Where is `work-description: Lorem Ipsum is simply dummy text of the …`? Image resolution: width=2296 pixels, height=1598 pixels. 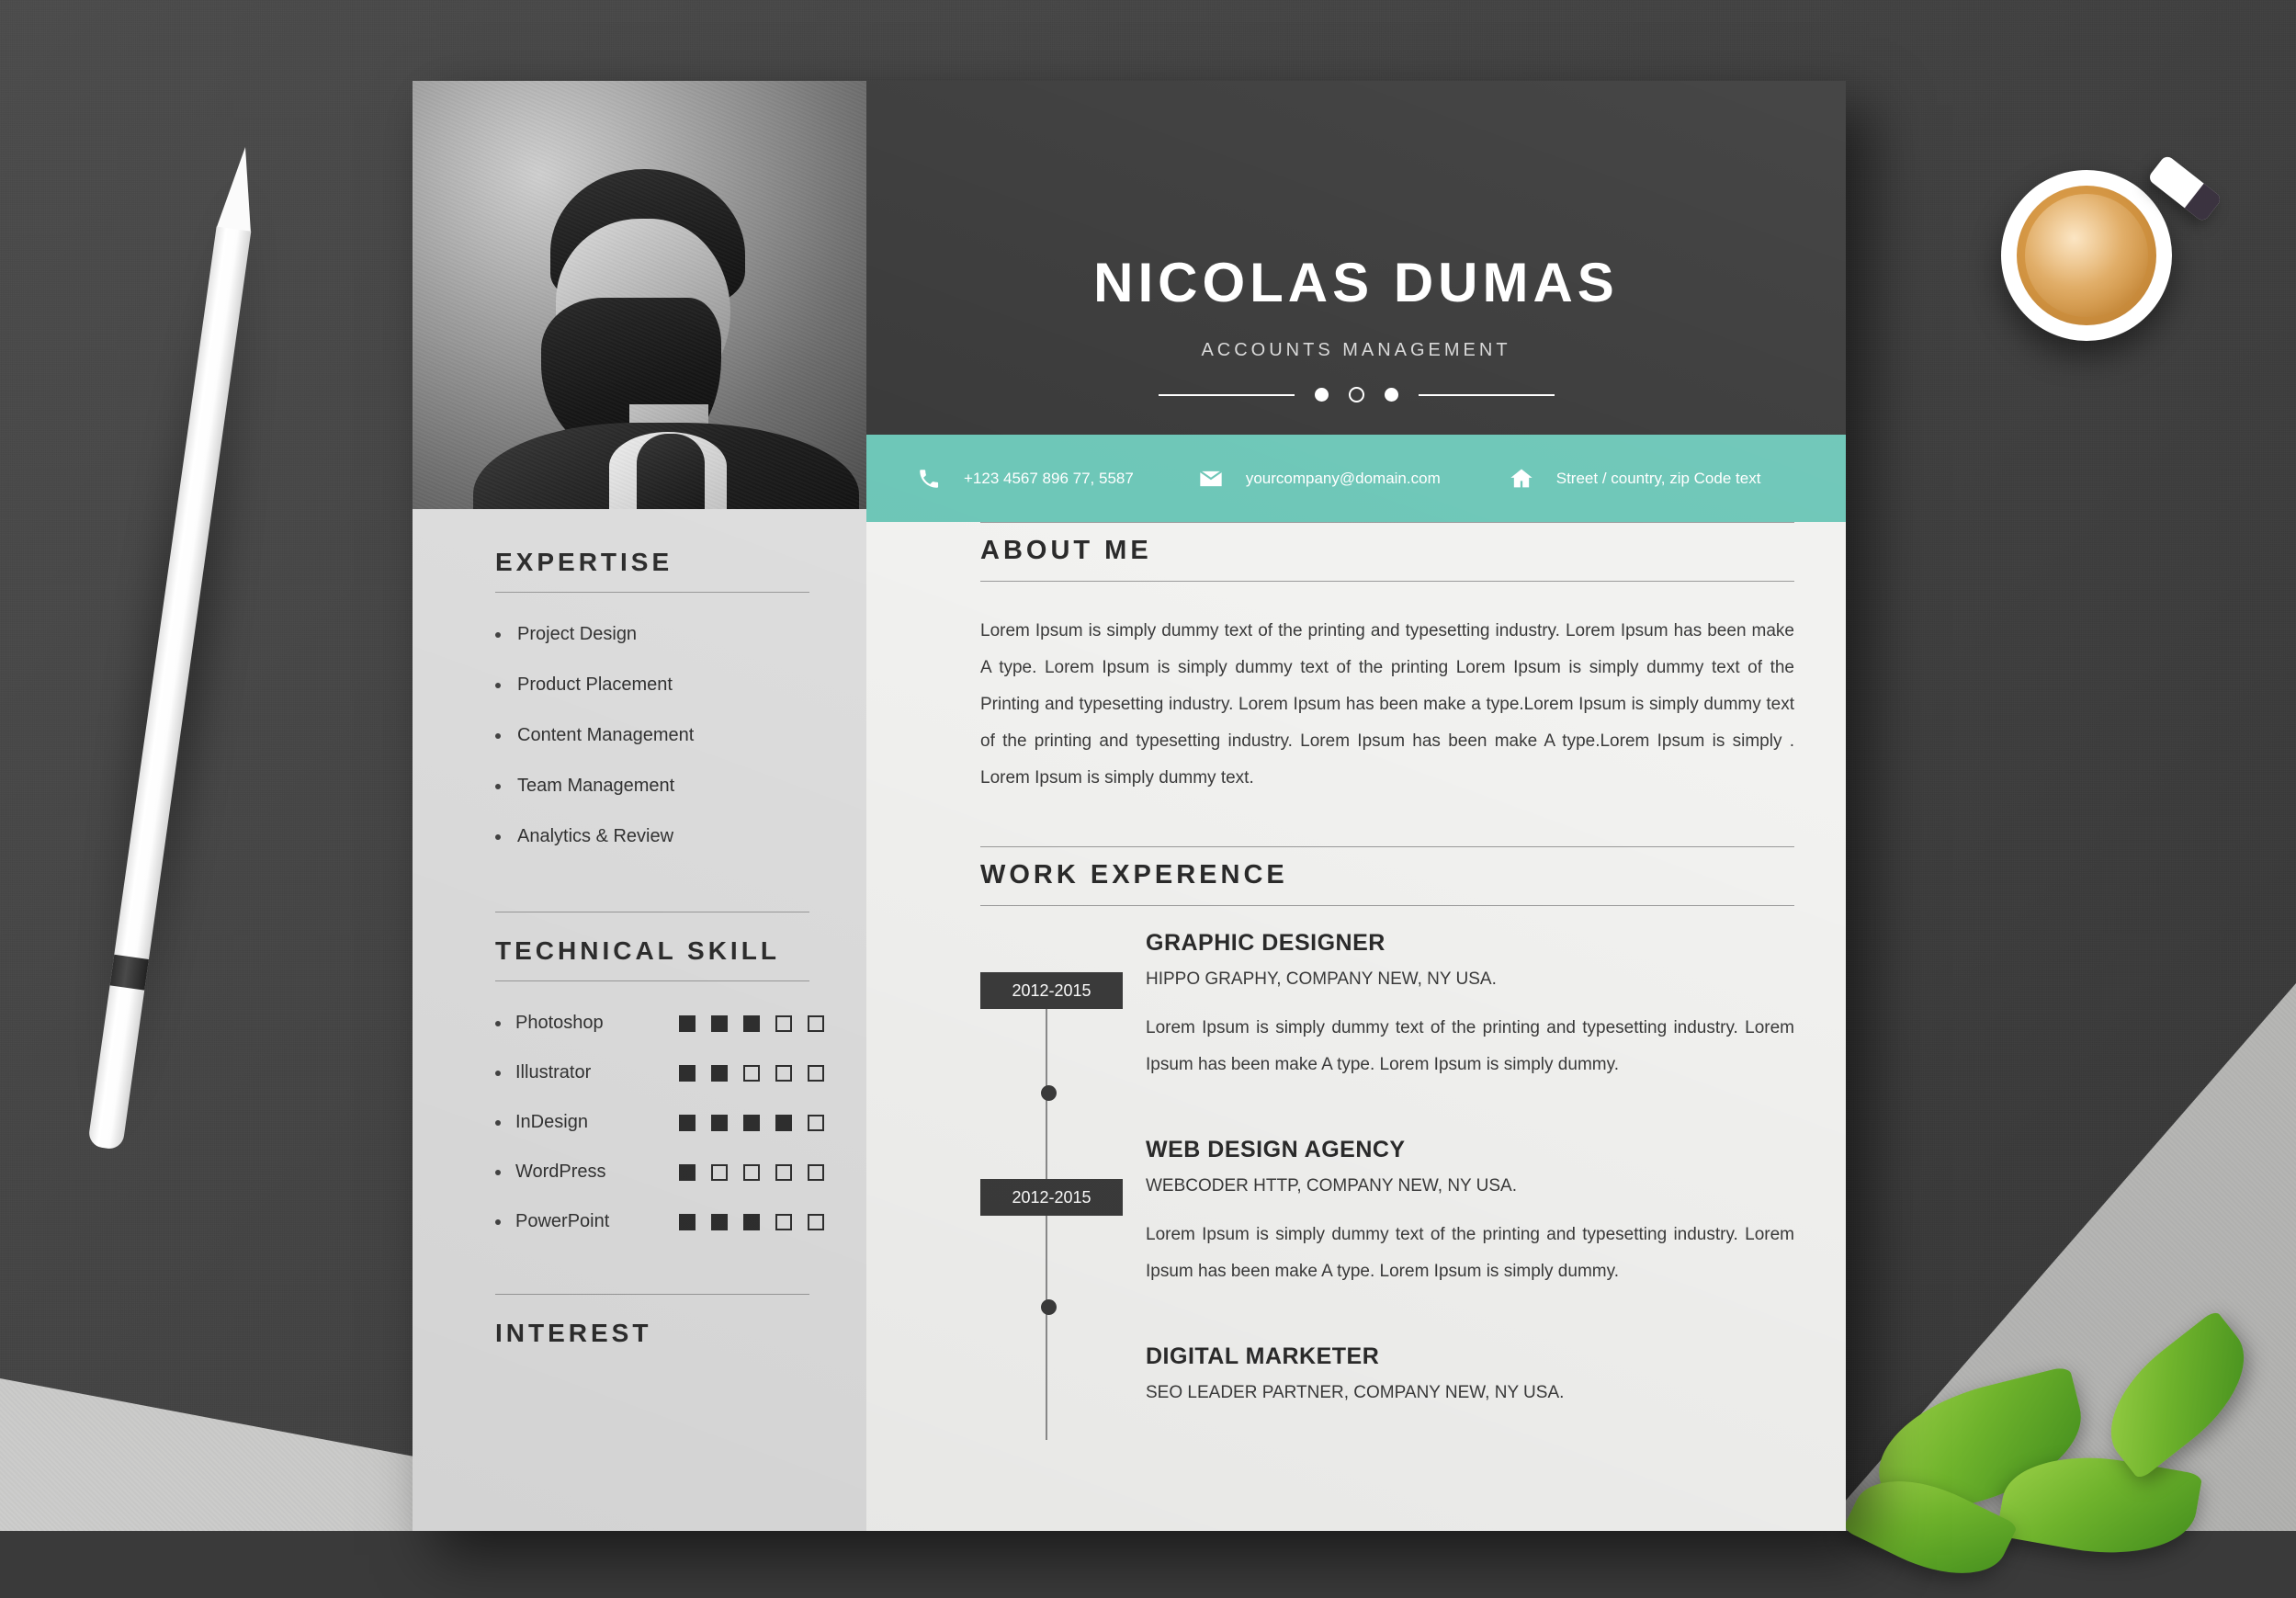 work-description: Lorem Ipsum is simply dummy text of the … is located at coordinates (1470, 1046).